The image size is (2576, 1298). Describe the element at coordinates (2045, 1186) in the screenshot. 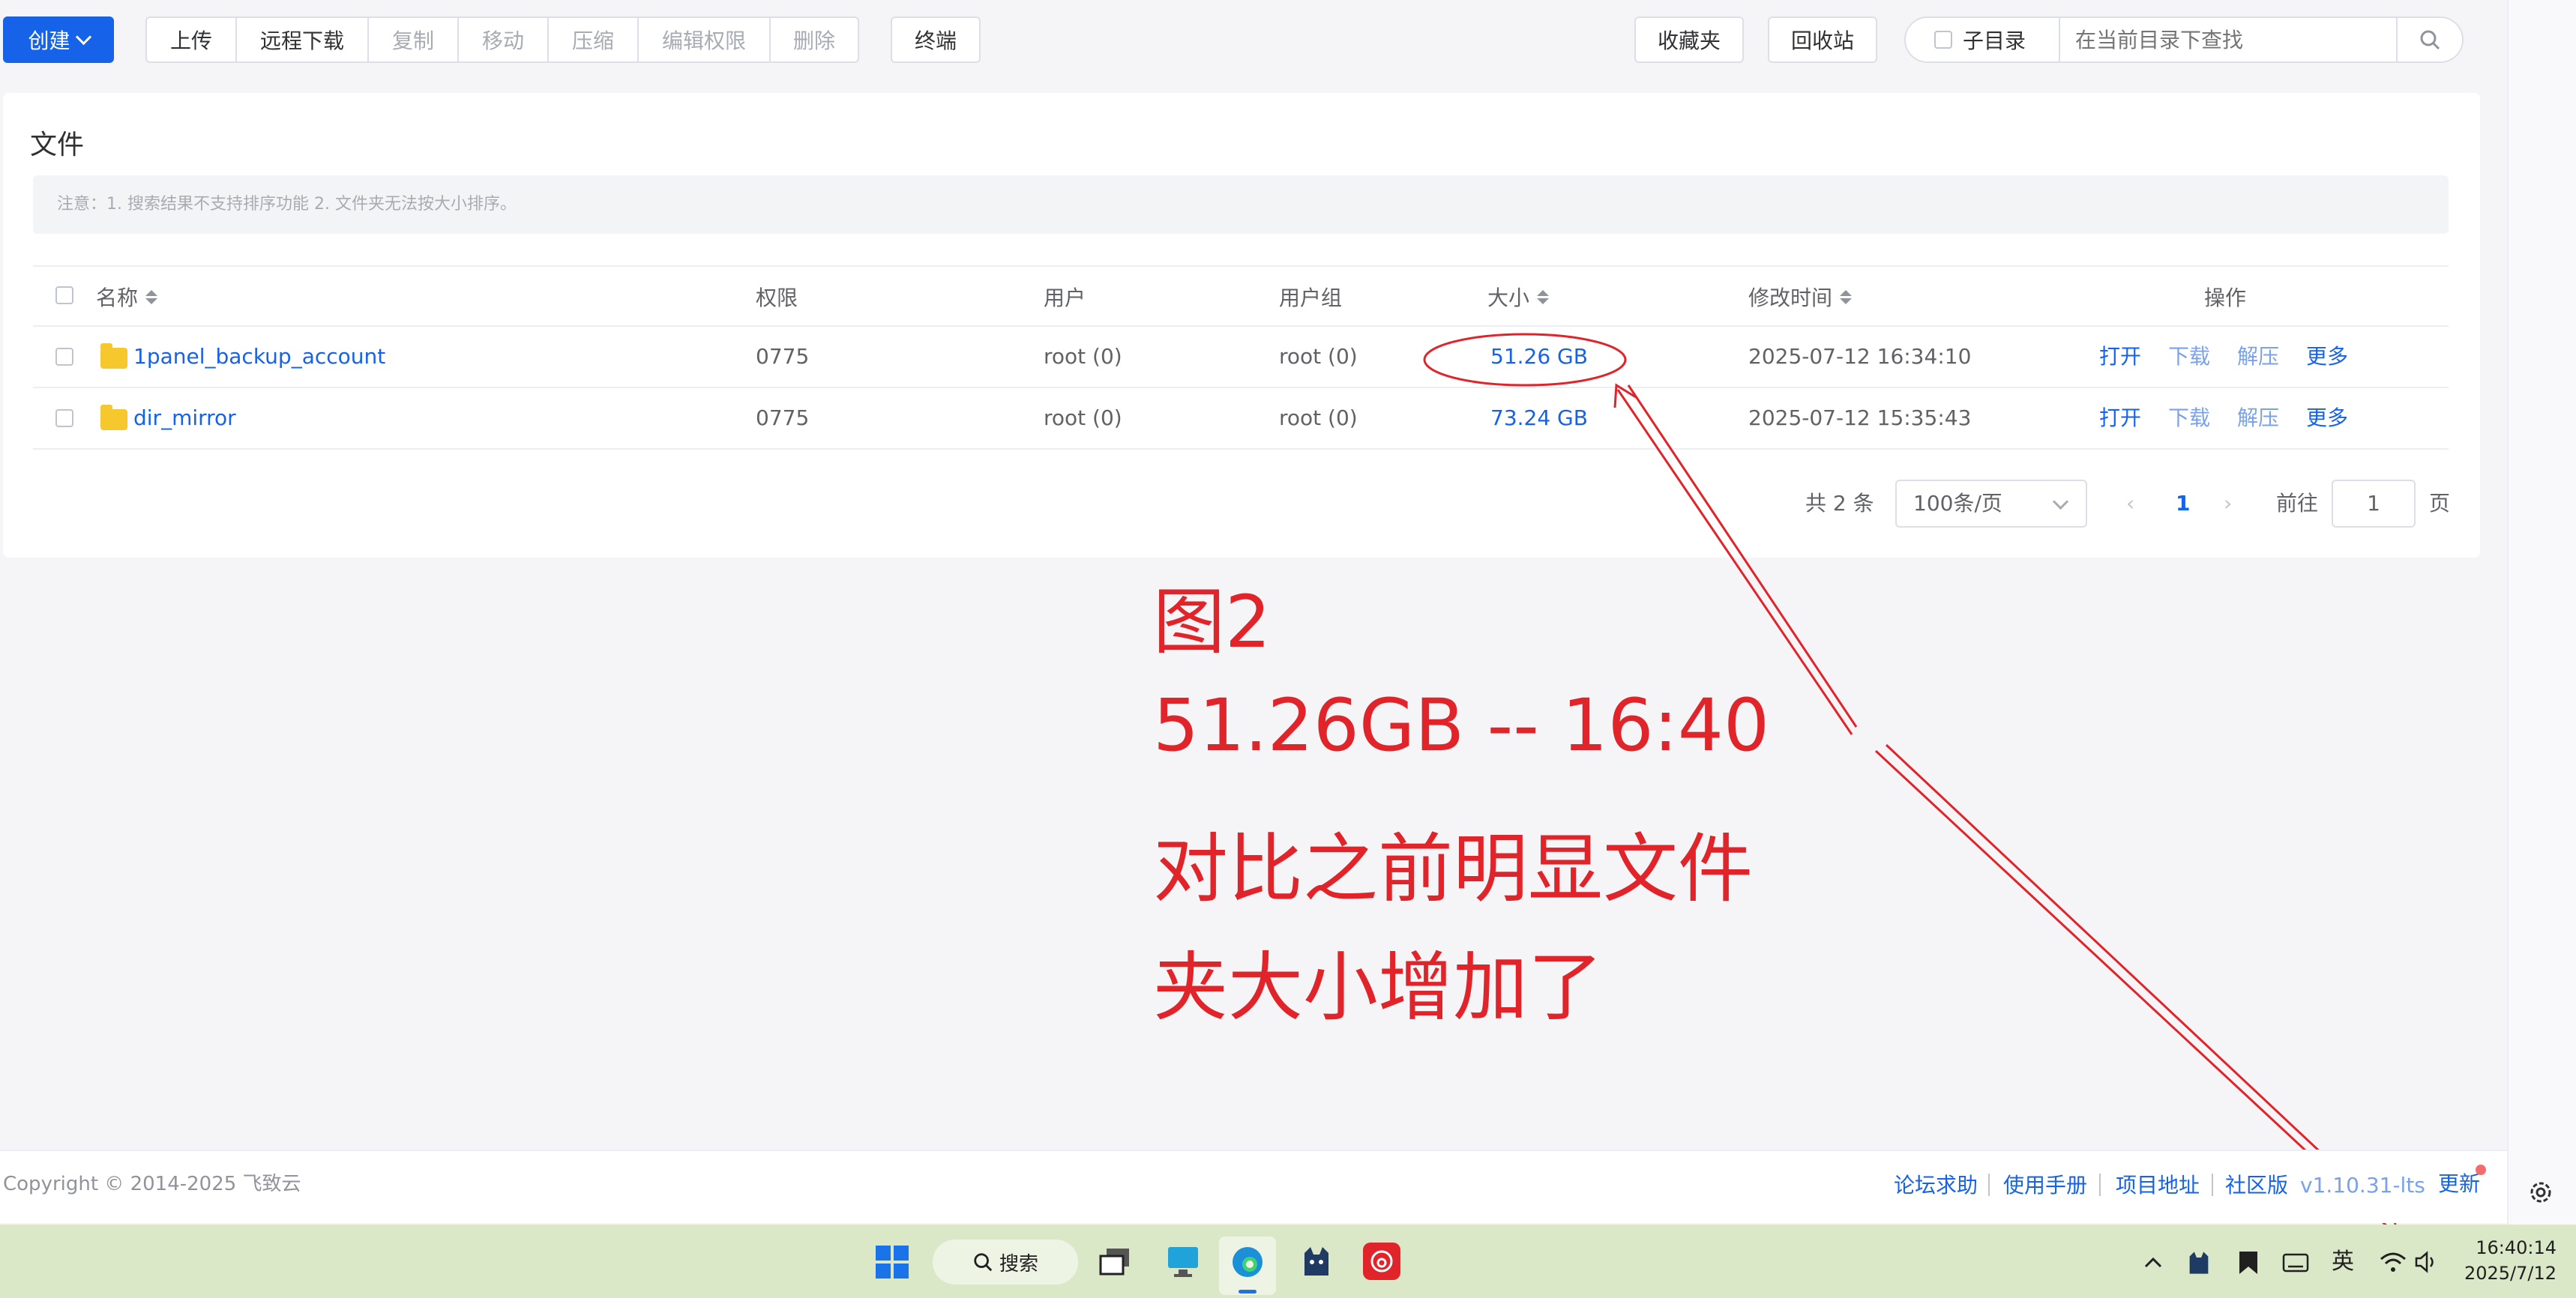

I see `manual-link: 使用手册` at that location.